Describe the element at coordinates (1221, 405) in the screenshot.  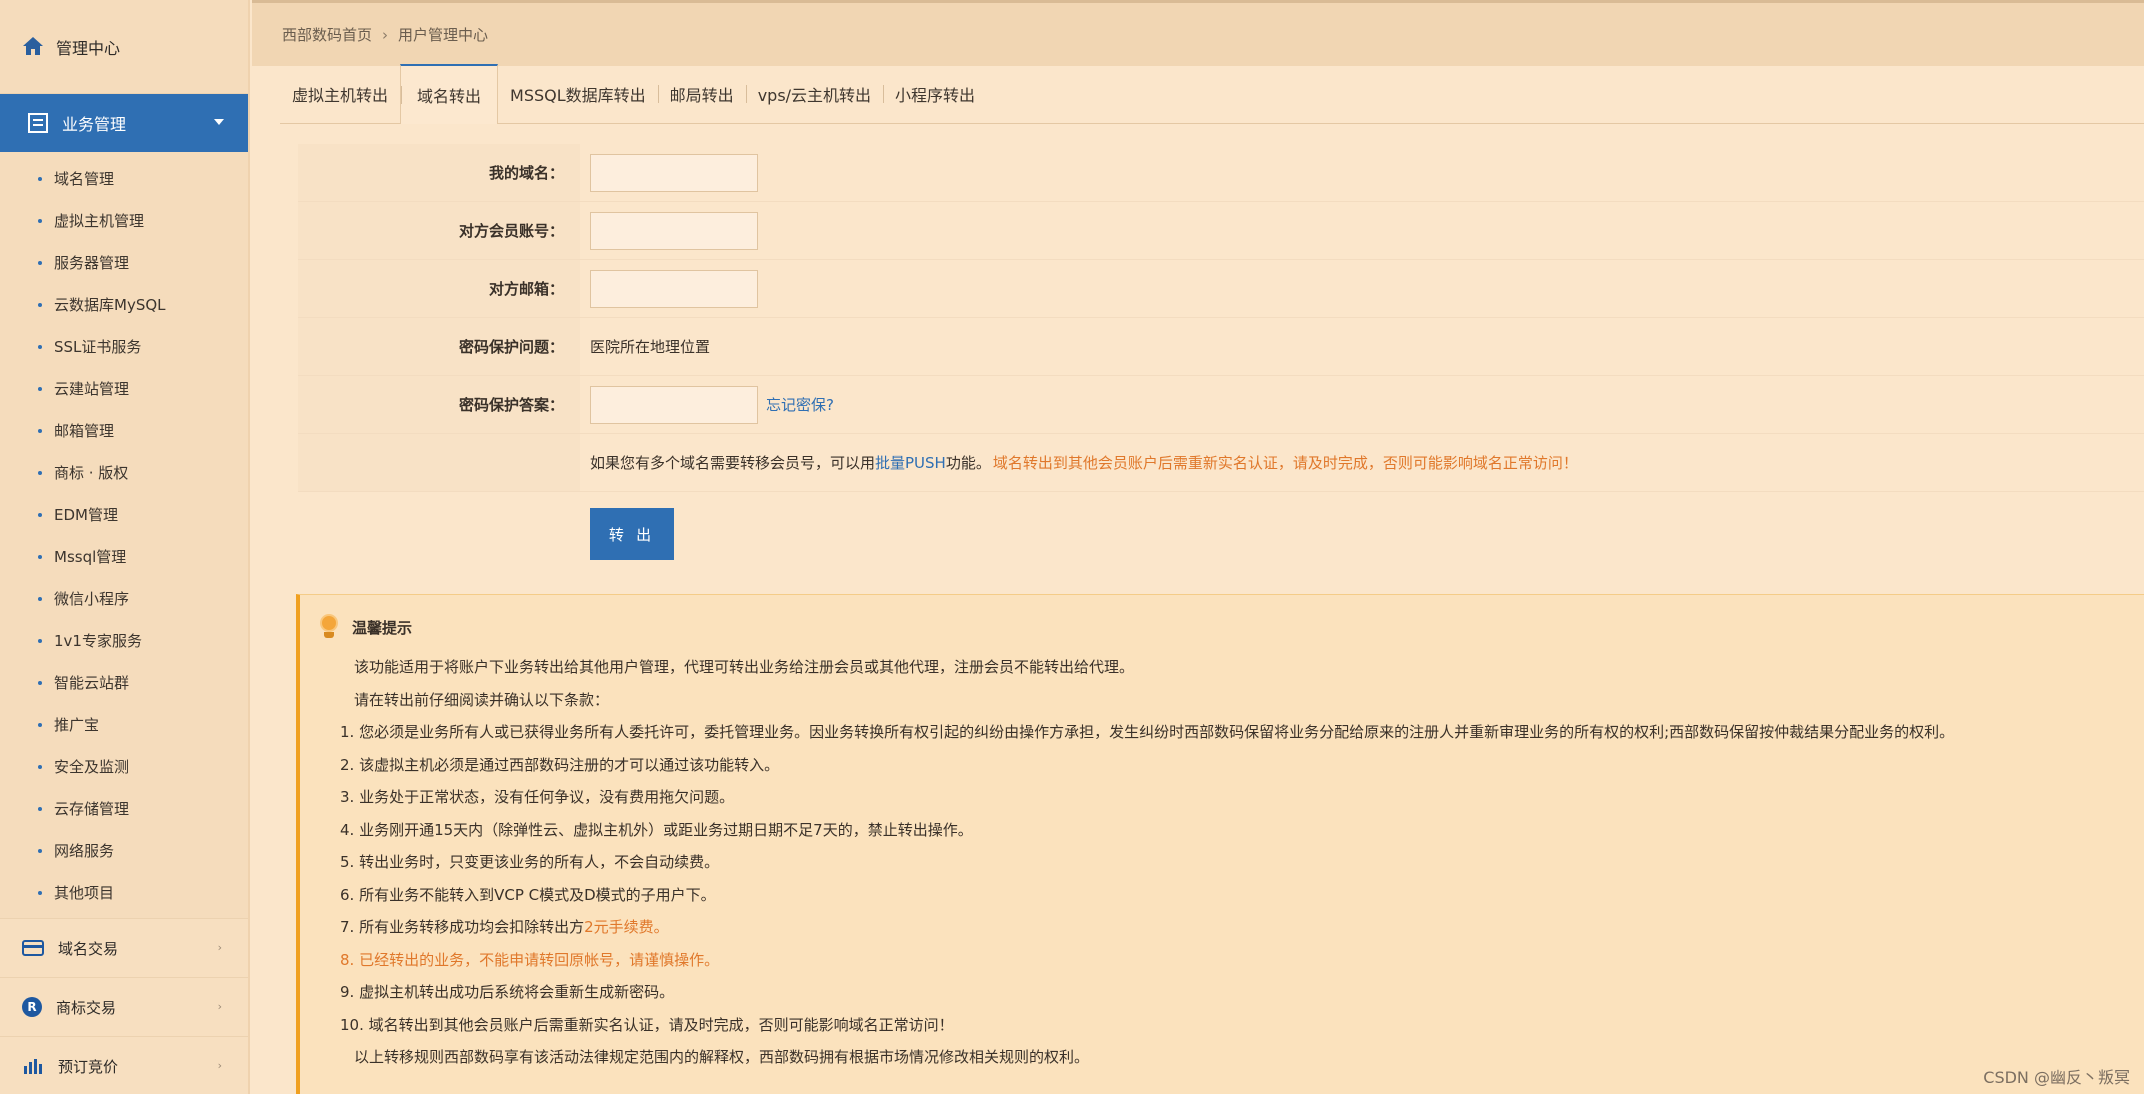
I see `form-row-security-answer: 密码保护答案： 忘记密保?` at that location.